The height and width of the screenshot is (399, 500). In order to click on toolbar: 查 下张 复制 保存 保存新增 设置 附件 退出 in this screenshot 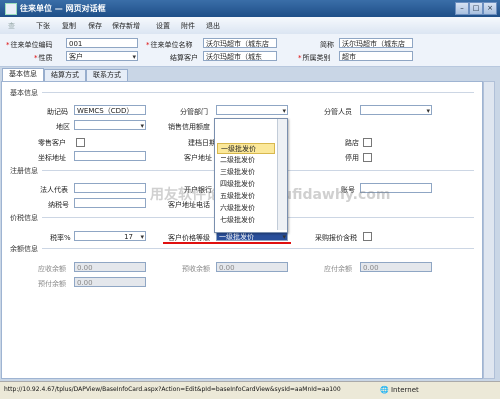, I will do `click(250, 26)`.